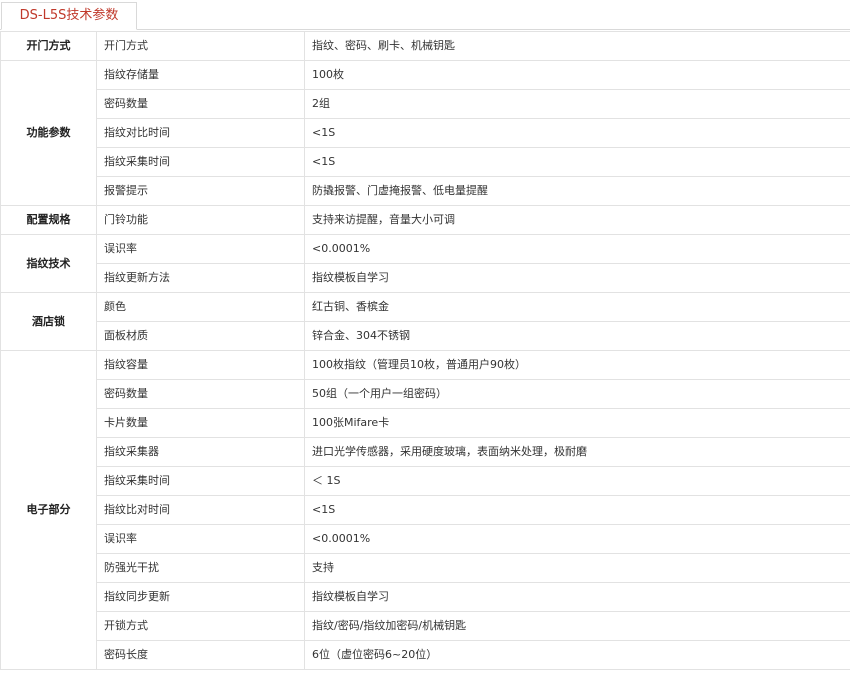  I want to click on param-value: 50组（一个用户一组密码）, so click(577, 394).